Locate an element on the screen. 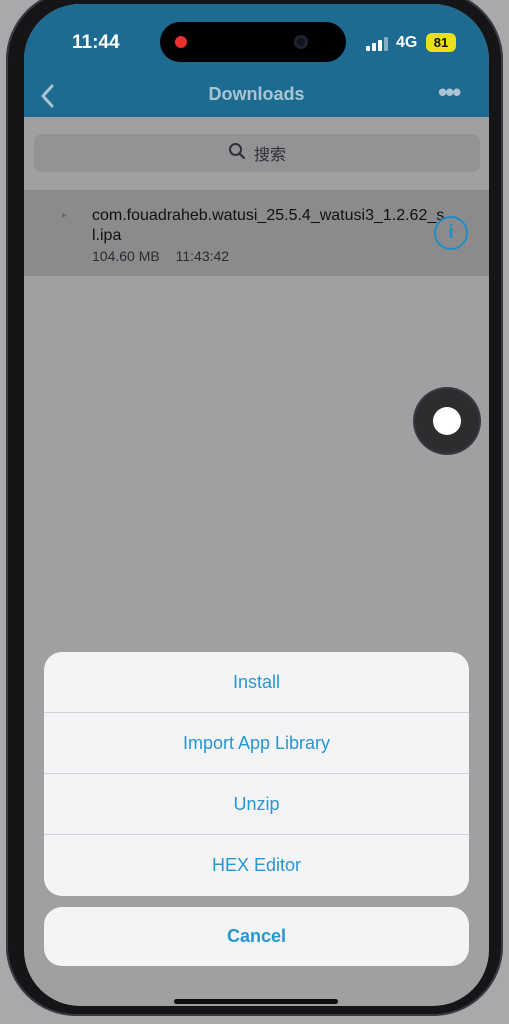 Image resolution: width=509 pixels, height=1024 pixels. file-icon: ▸ is located at coordinates (65, 215).